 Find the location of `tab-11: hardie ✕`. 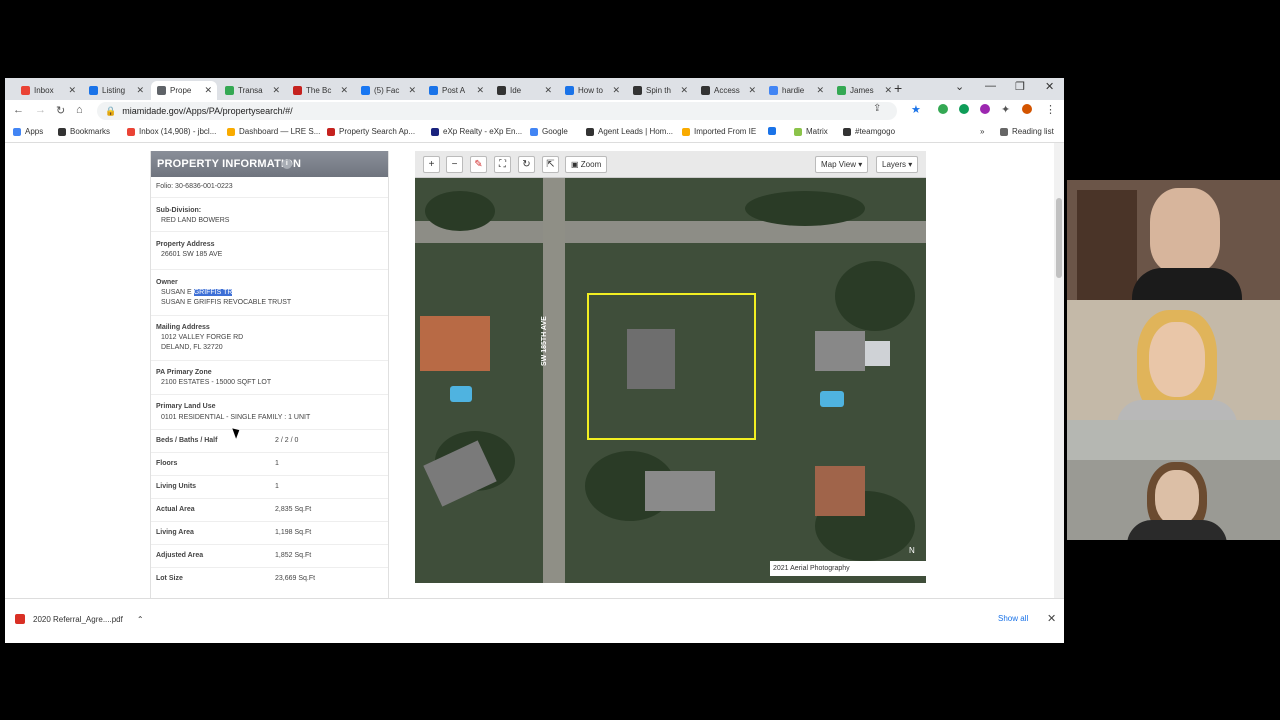

tab-11: hardie ✕ is located at coordinates (796, 90).